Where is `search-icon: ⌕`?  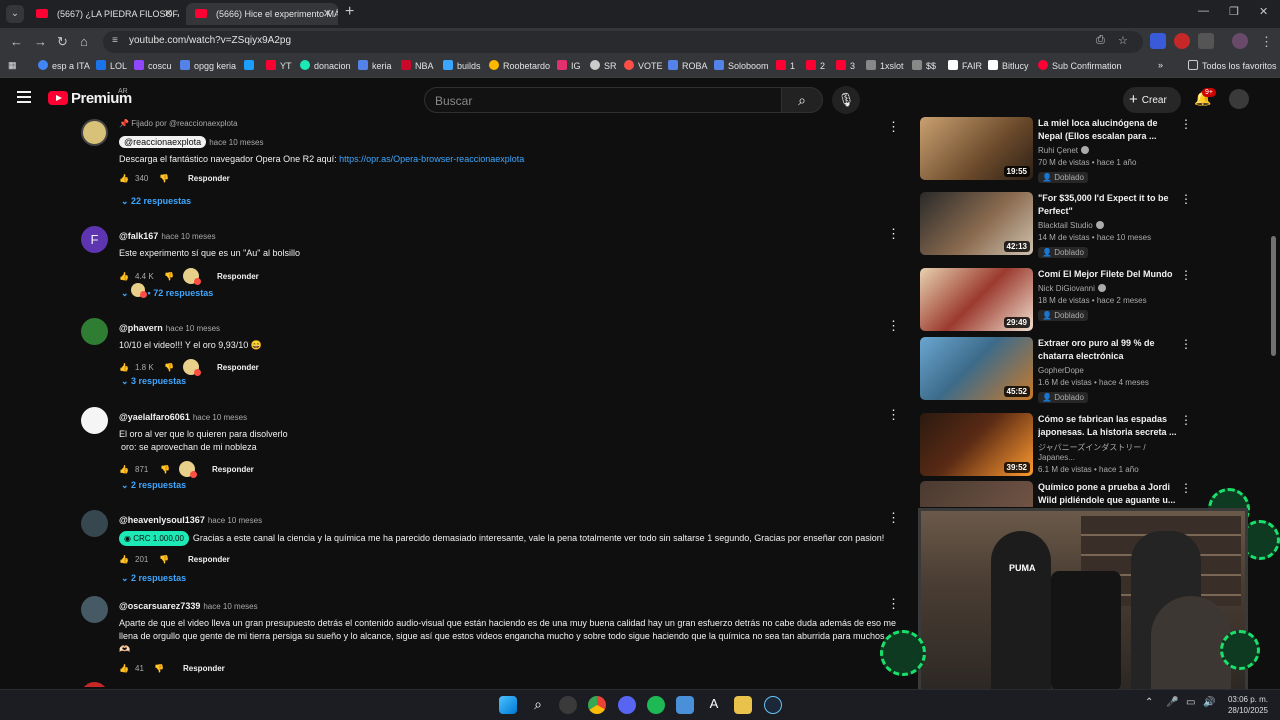 search-icon: ⌕ is located at coordinates (538, 705).